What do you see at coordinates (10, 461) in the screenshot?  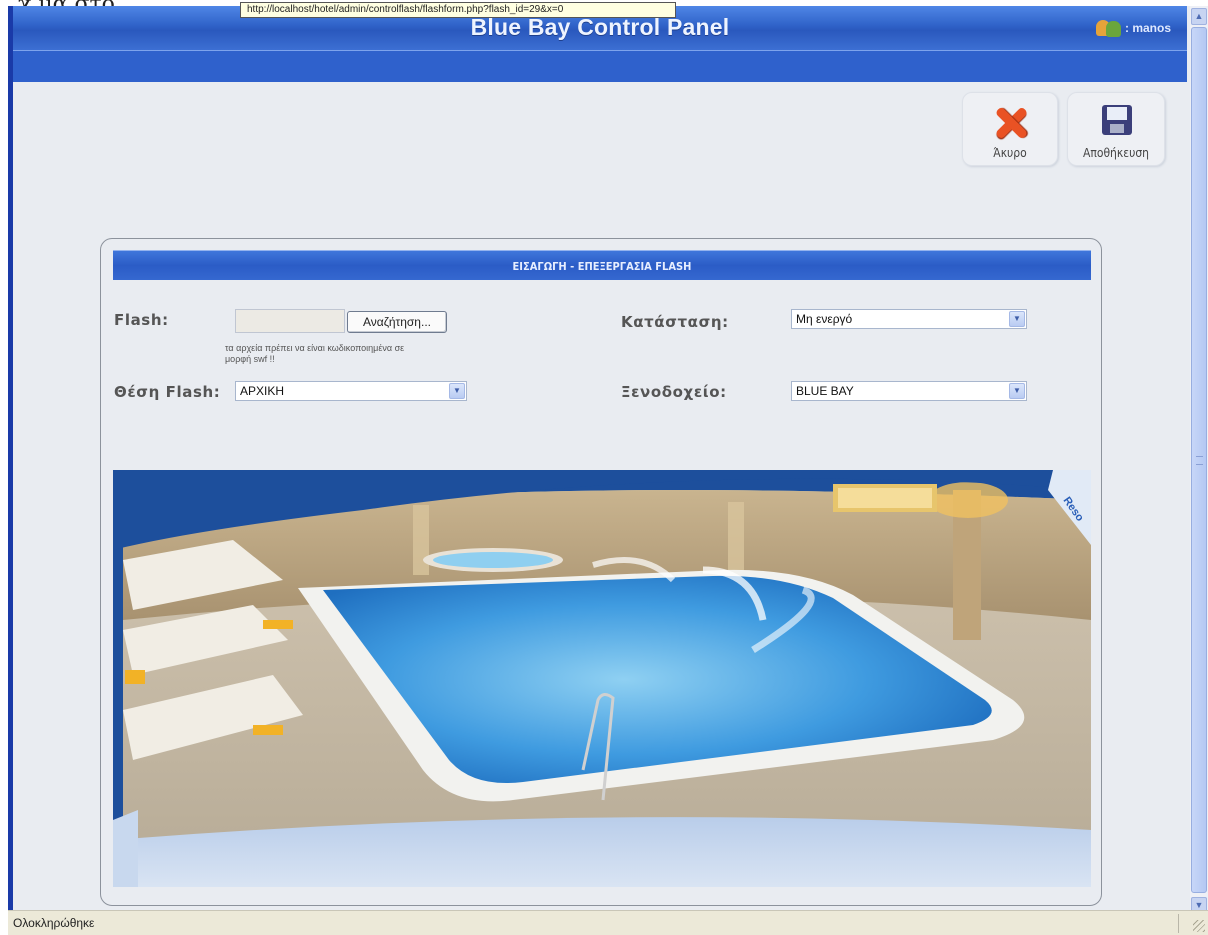 I see `window-border` at bounding box center [10, 461].